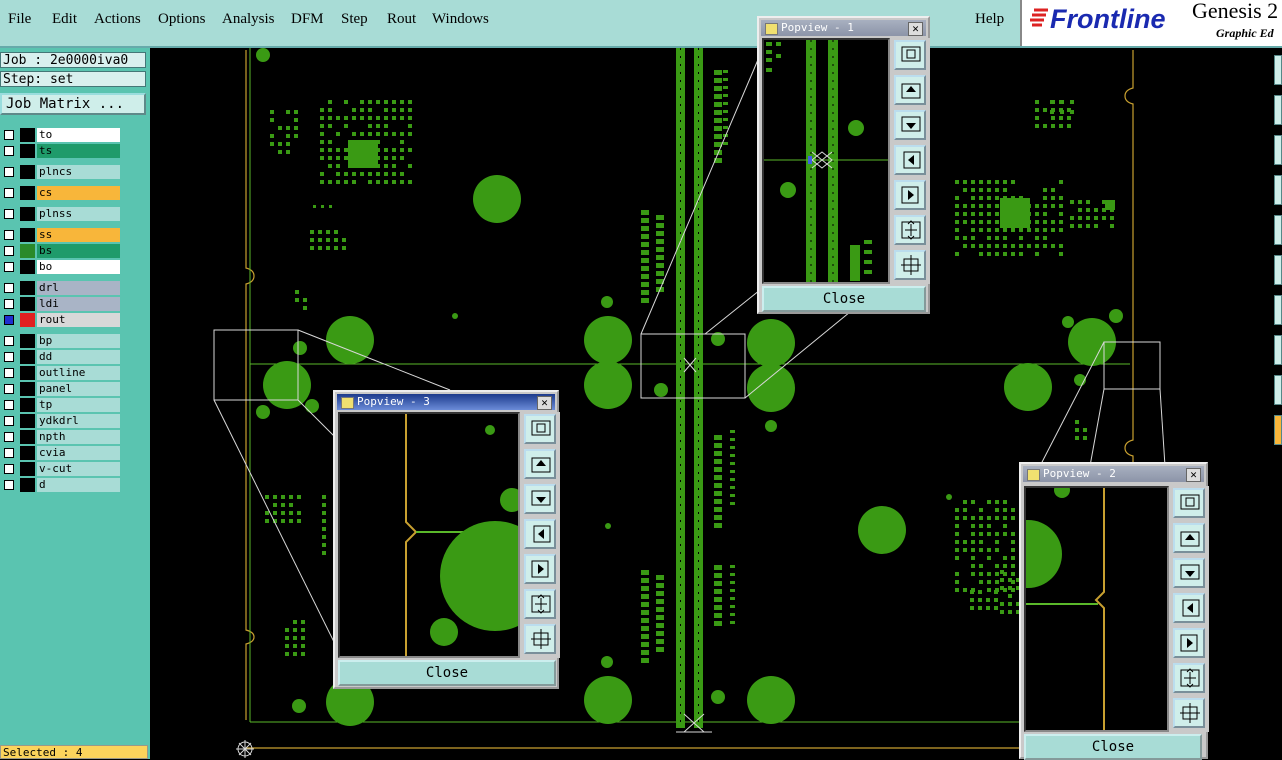  I want to click on layer-row-panel: panel, so click(61, 389).